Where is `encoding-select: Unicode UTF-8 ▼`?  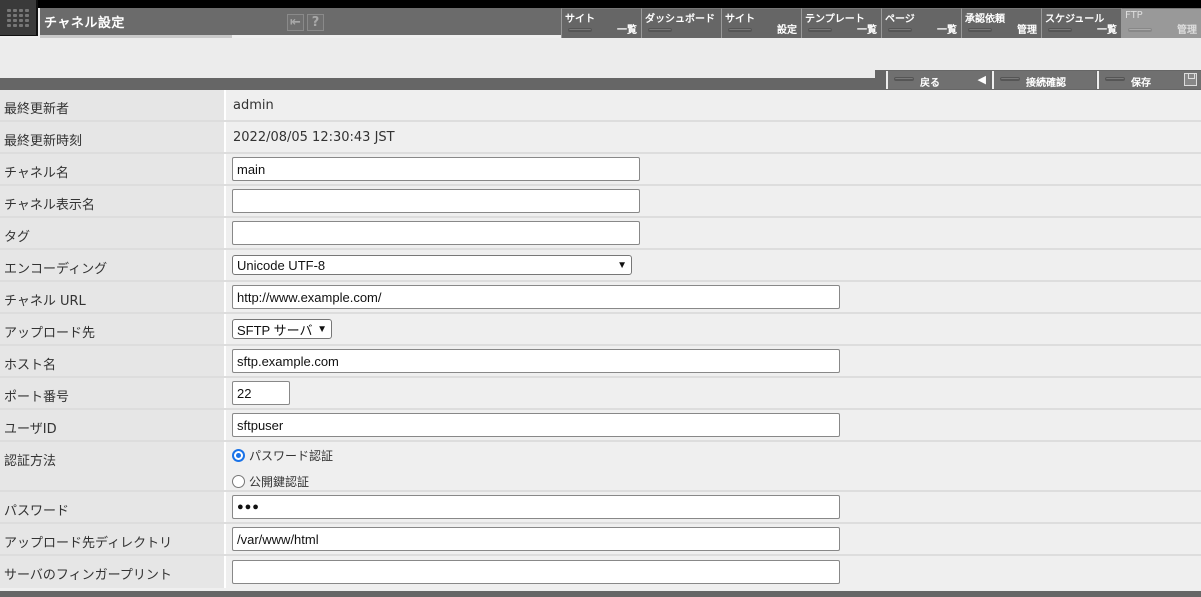 encoding-select: Unicode UTF-8 ▼ is located at coordinates (432, 265).